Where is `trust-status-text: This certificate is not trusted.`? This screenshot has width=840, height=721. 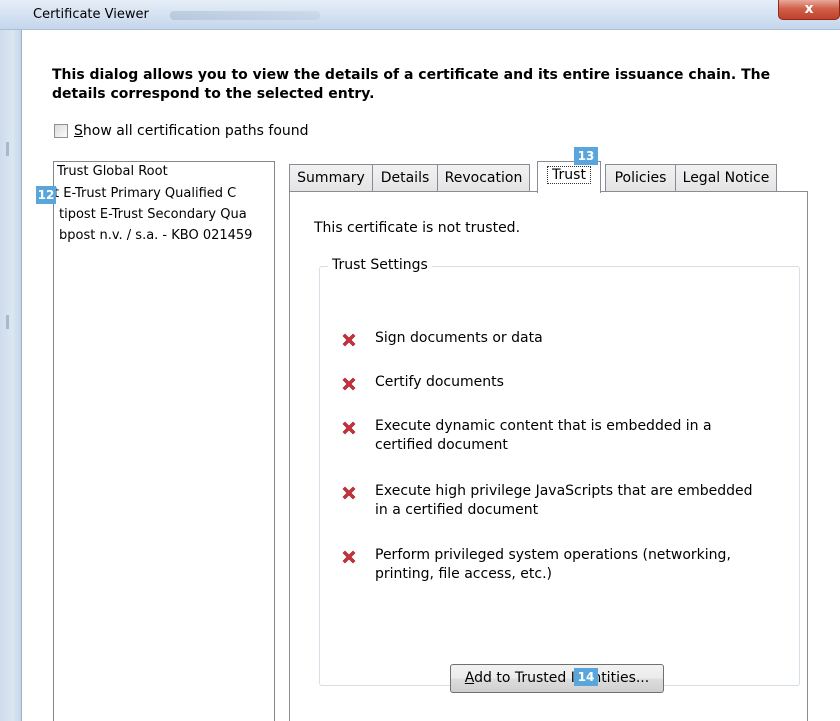 trust-status-text: This certificate is not trusted. is located at coordinates (417, 228).